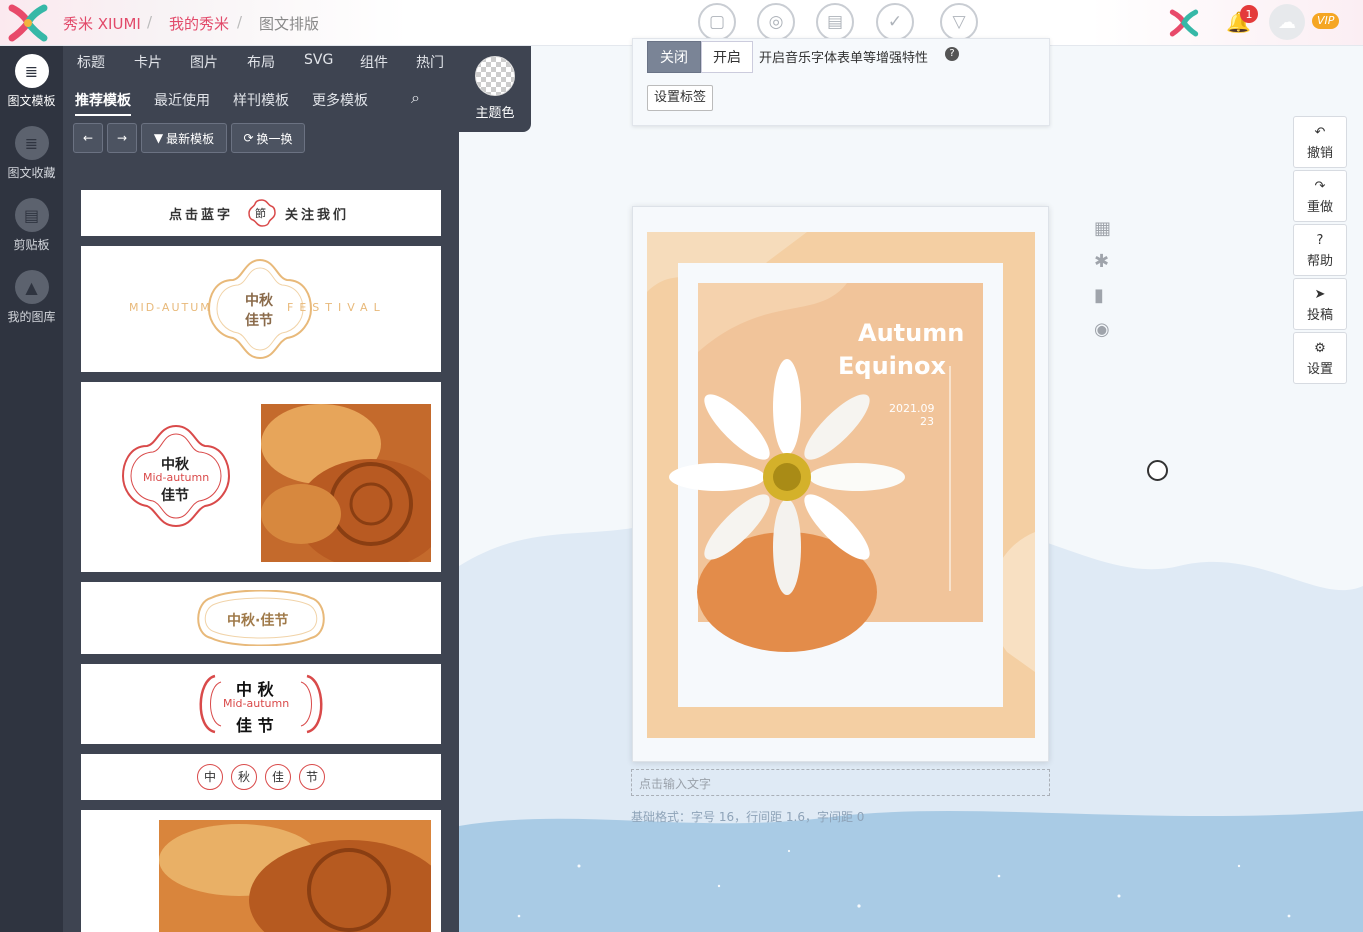  What do you see at coordinates (261, 477) in the screenshot?
I see `template-mooncake-badge: 中秋 Mid-autumn 佳节` at bounding box center [261, 477].